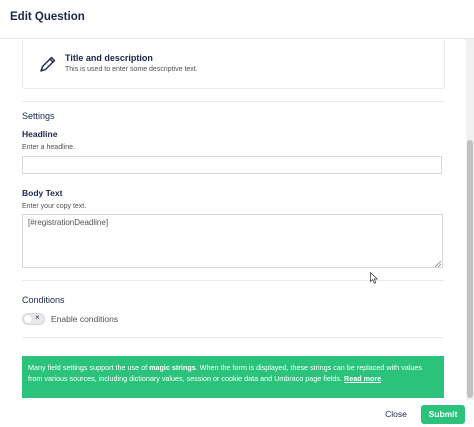 Image resolution: width=474 pixels, height=427 pixels. Describe the element at coordinates (42, 193) in the screenshot. I see `body-text-label: Body Text` at that location.